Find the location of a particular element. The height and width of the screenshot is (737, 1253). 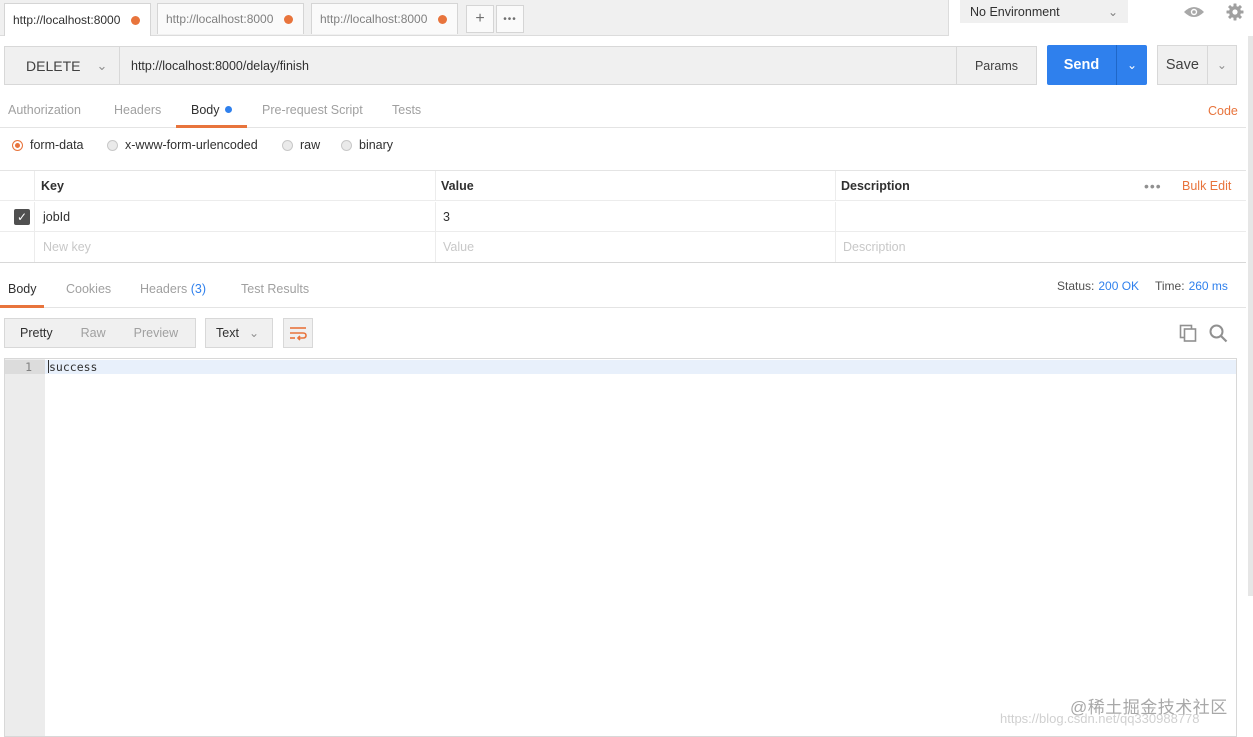

environment-select: No Environment ⌄ is located at coordinates (1044, 11).